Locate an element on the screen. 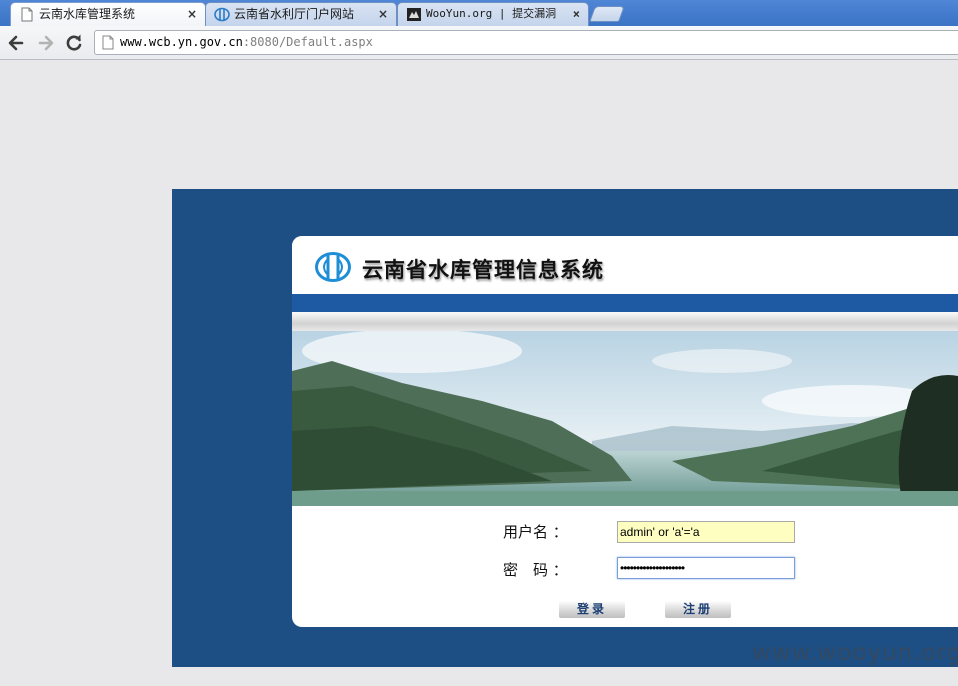 Image resolution: width=958 pixels, height=686 pixels. url-text: www.wcb.yn.gov.cn:8080/Default.aspx is located at coordinates (246, 42).